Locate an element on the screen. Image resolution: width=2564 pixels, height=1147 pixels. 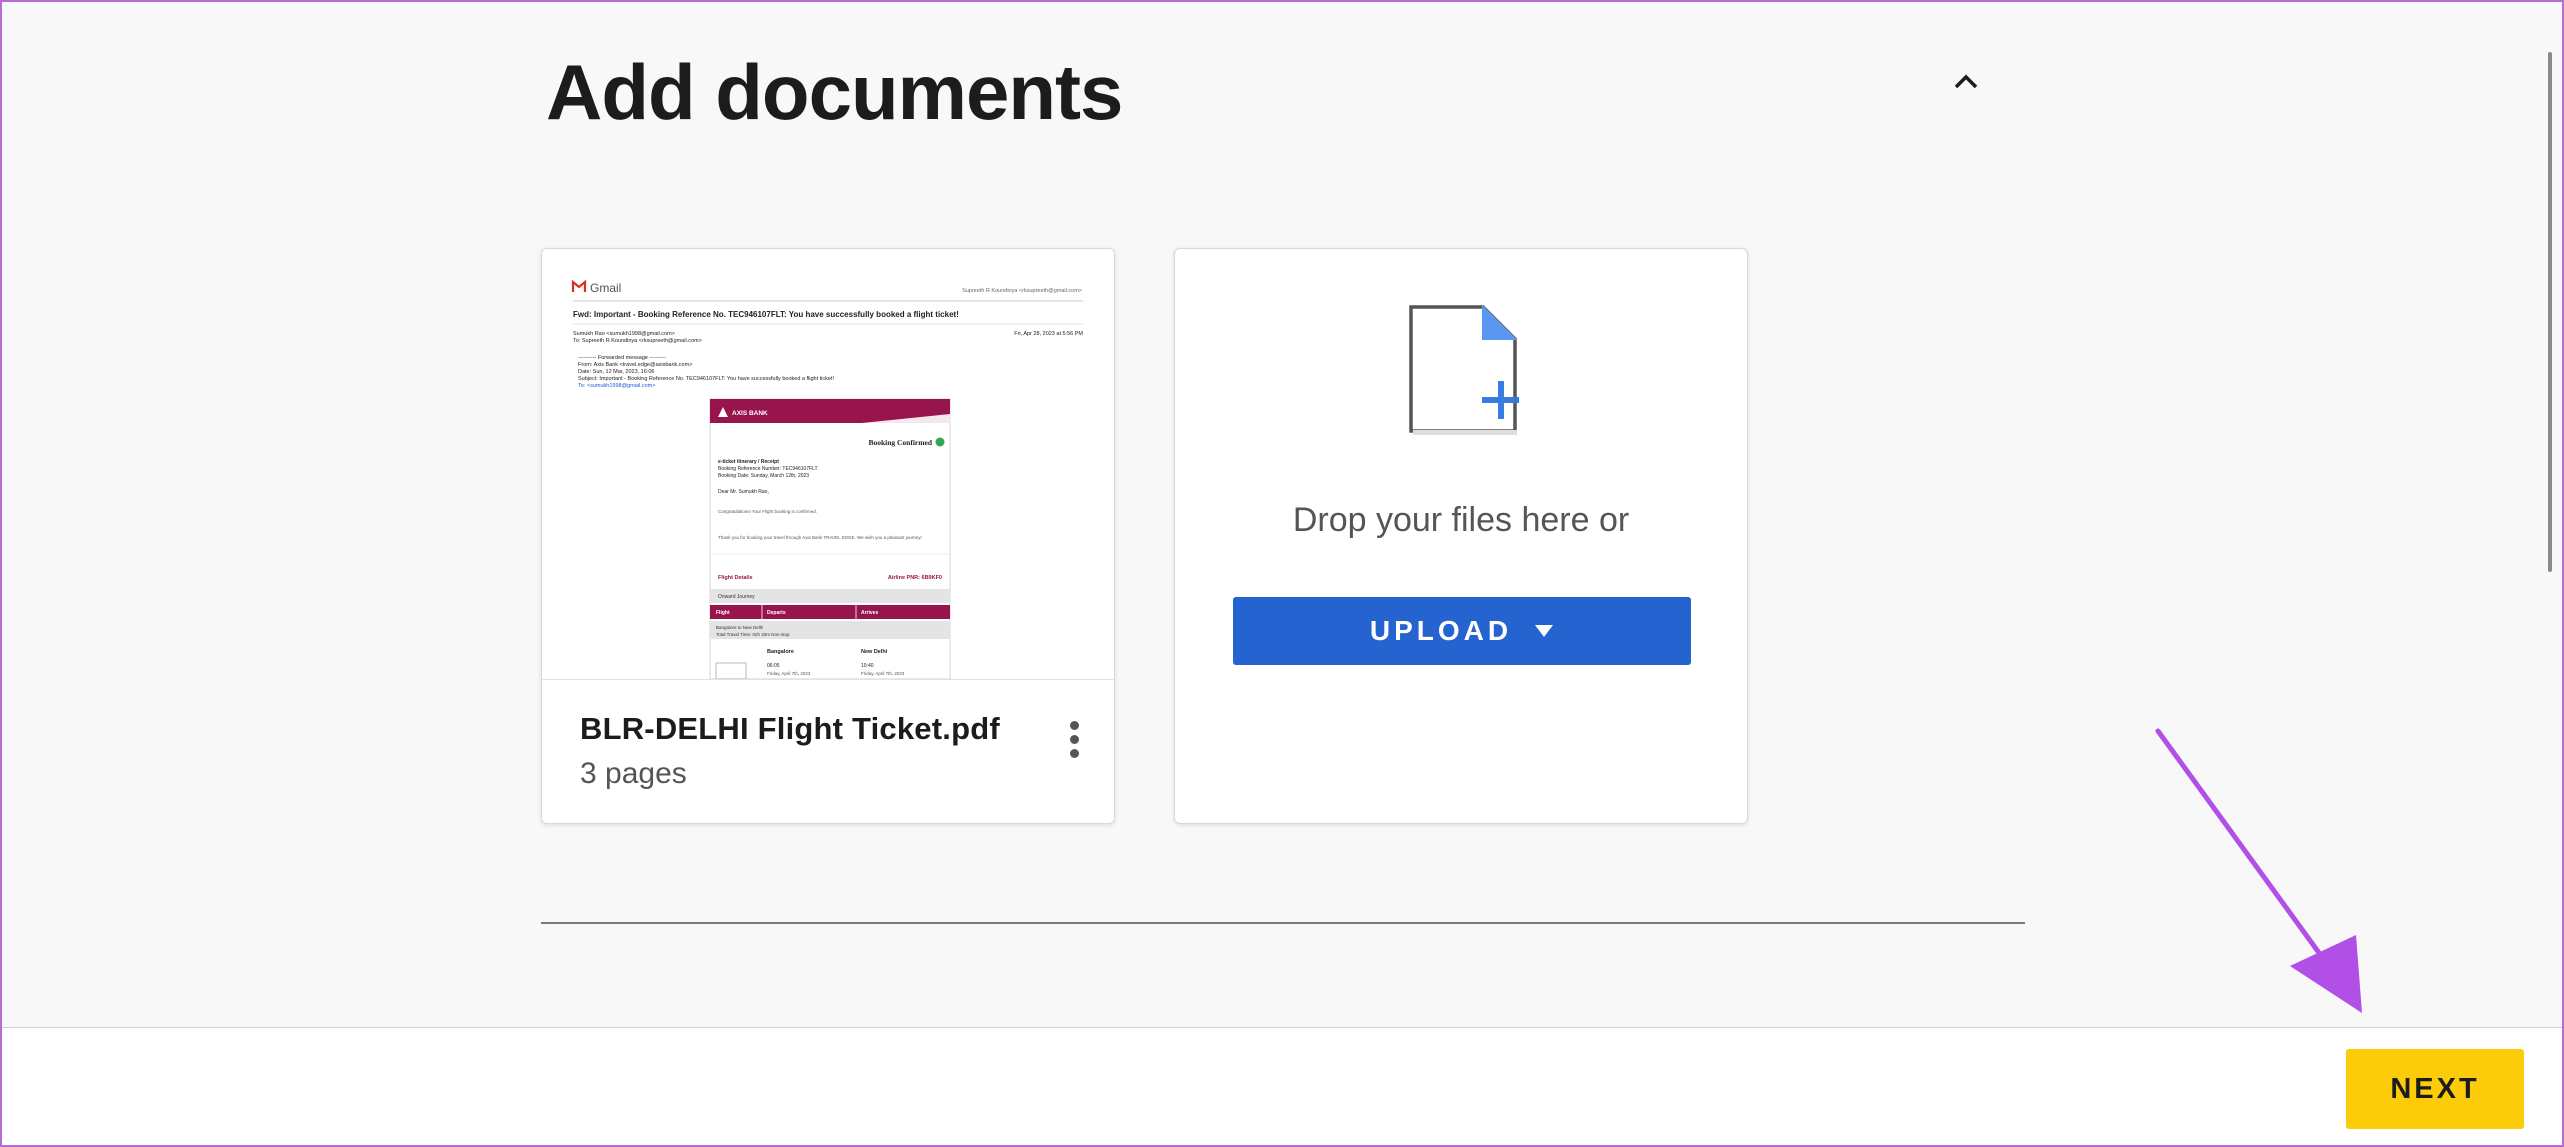
thumb-pnr: Airline PNR: 6B9KF0 is located at coordinates (915, 578).